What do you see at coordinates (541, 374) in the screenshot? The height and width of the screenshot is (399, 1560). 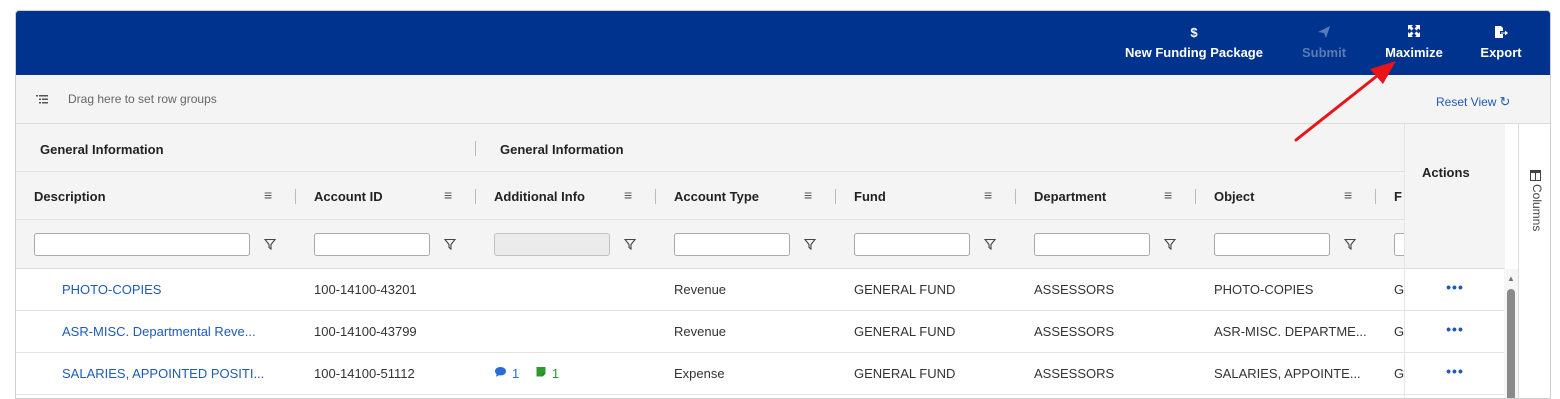 I see `note-icon` at bounding box center [541, 374].